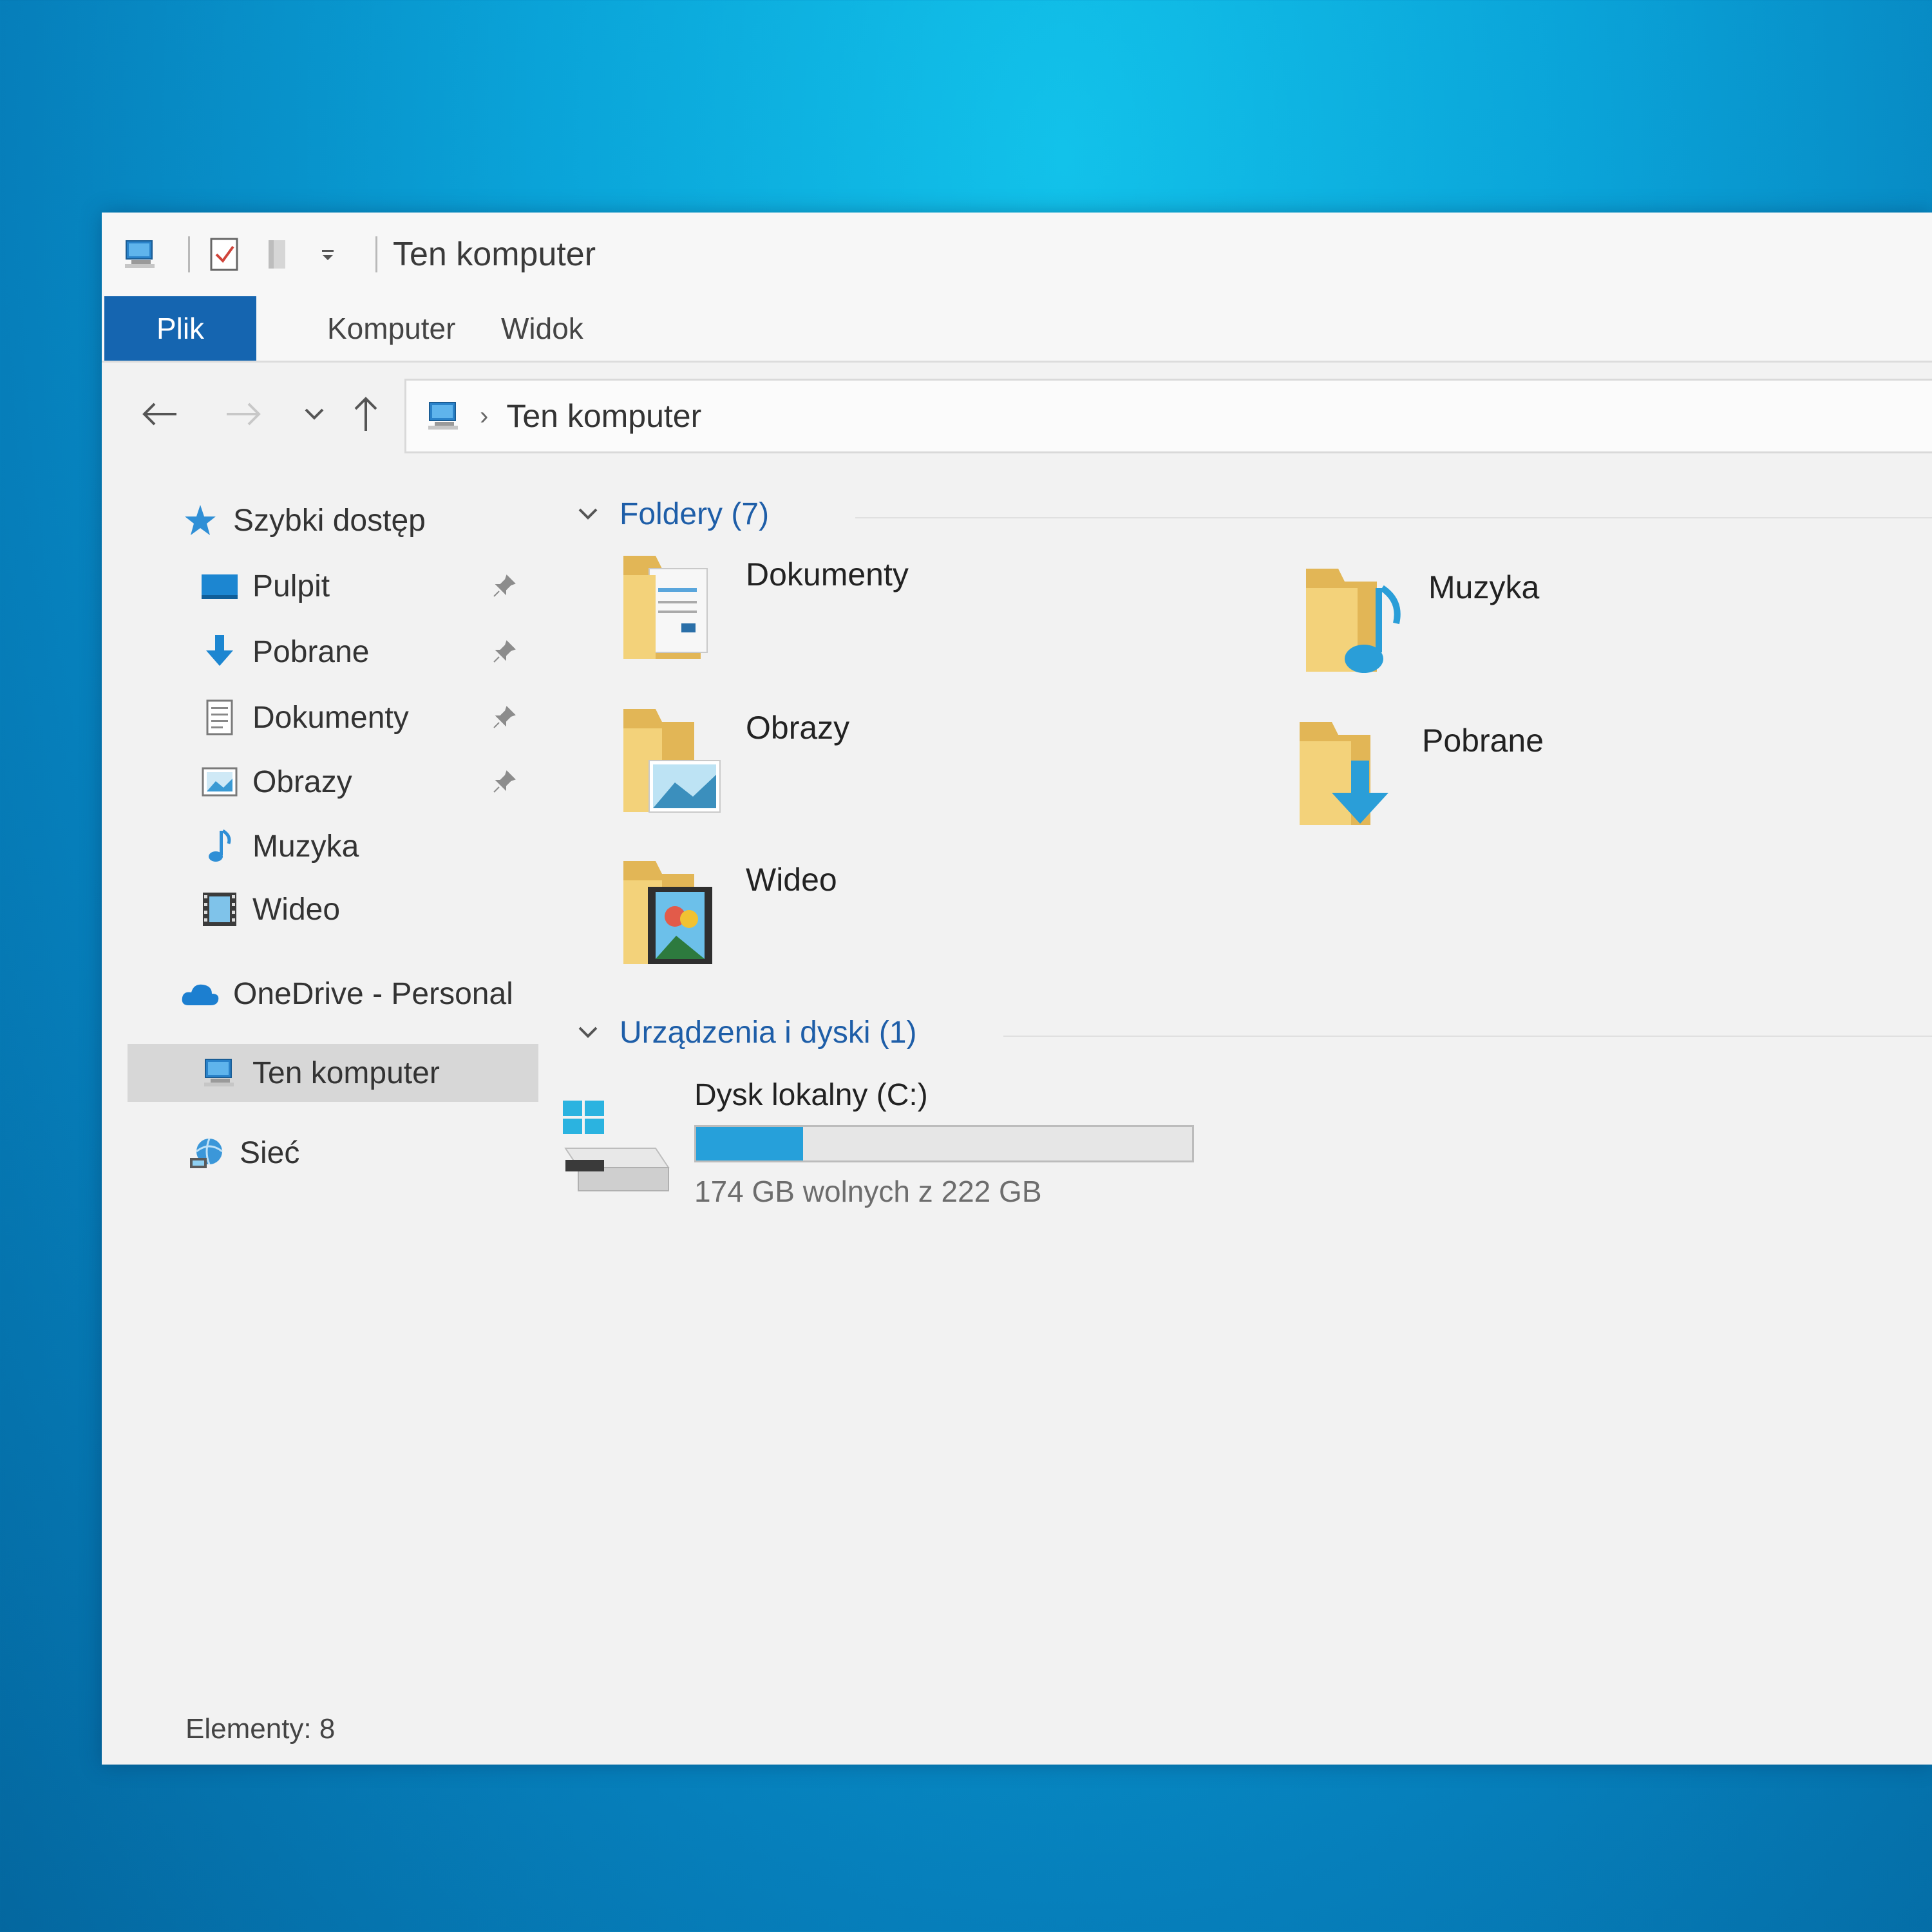 This screenshot has width=1932, height=1932. Describe the element at coordinates (180, 328) in the screenshot. I see `tab-plik: Plik` at that location.